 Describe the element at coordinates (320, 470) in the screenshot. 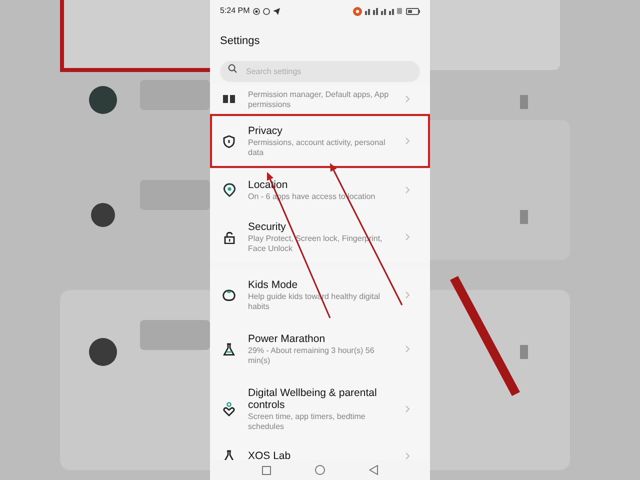

I see `home-nav-icon` at that location.